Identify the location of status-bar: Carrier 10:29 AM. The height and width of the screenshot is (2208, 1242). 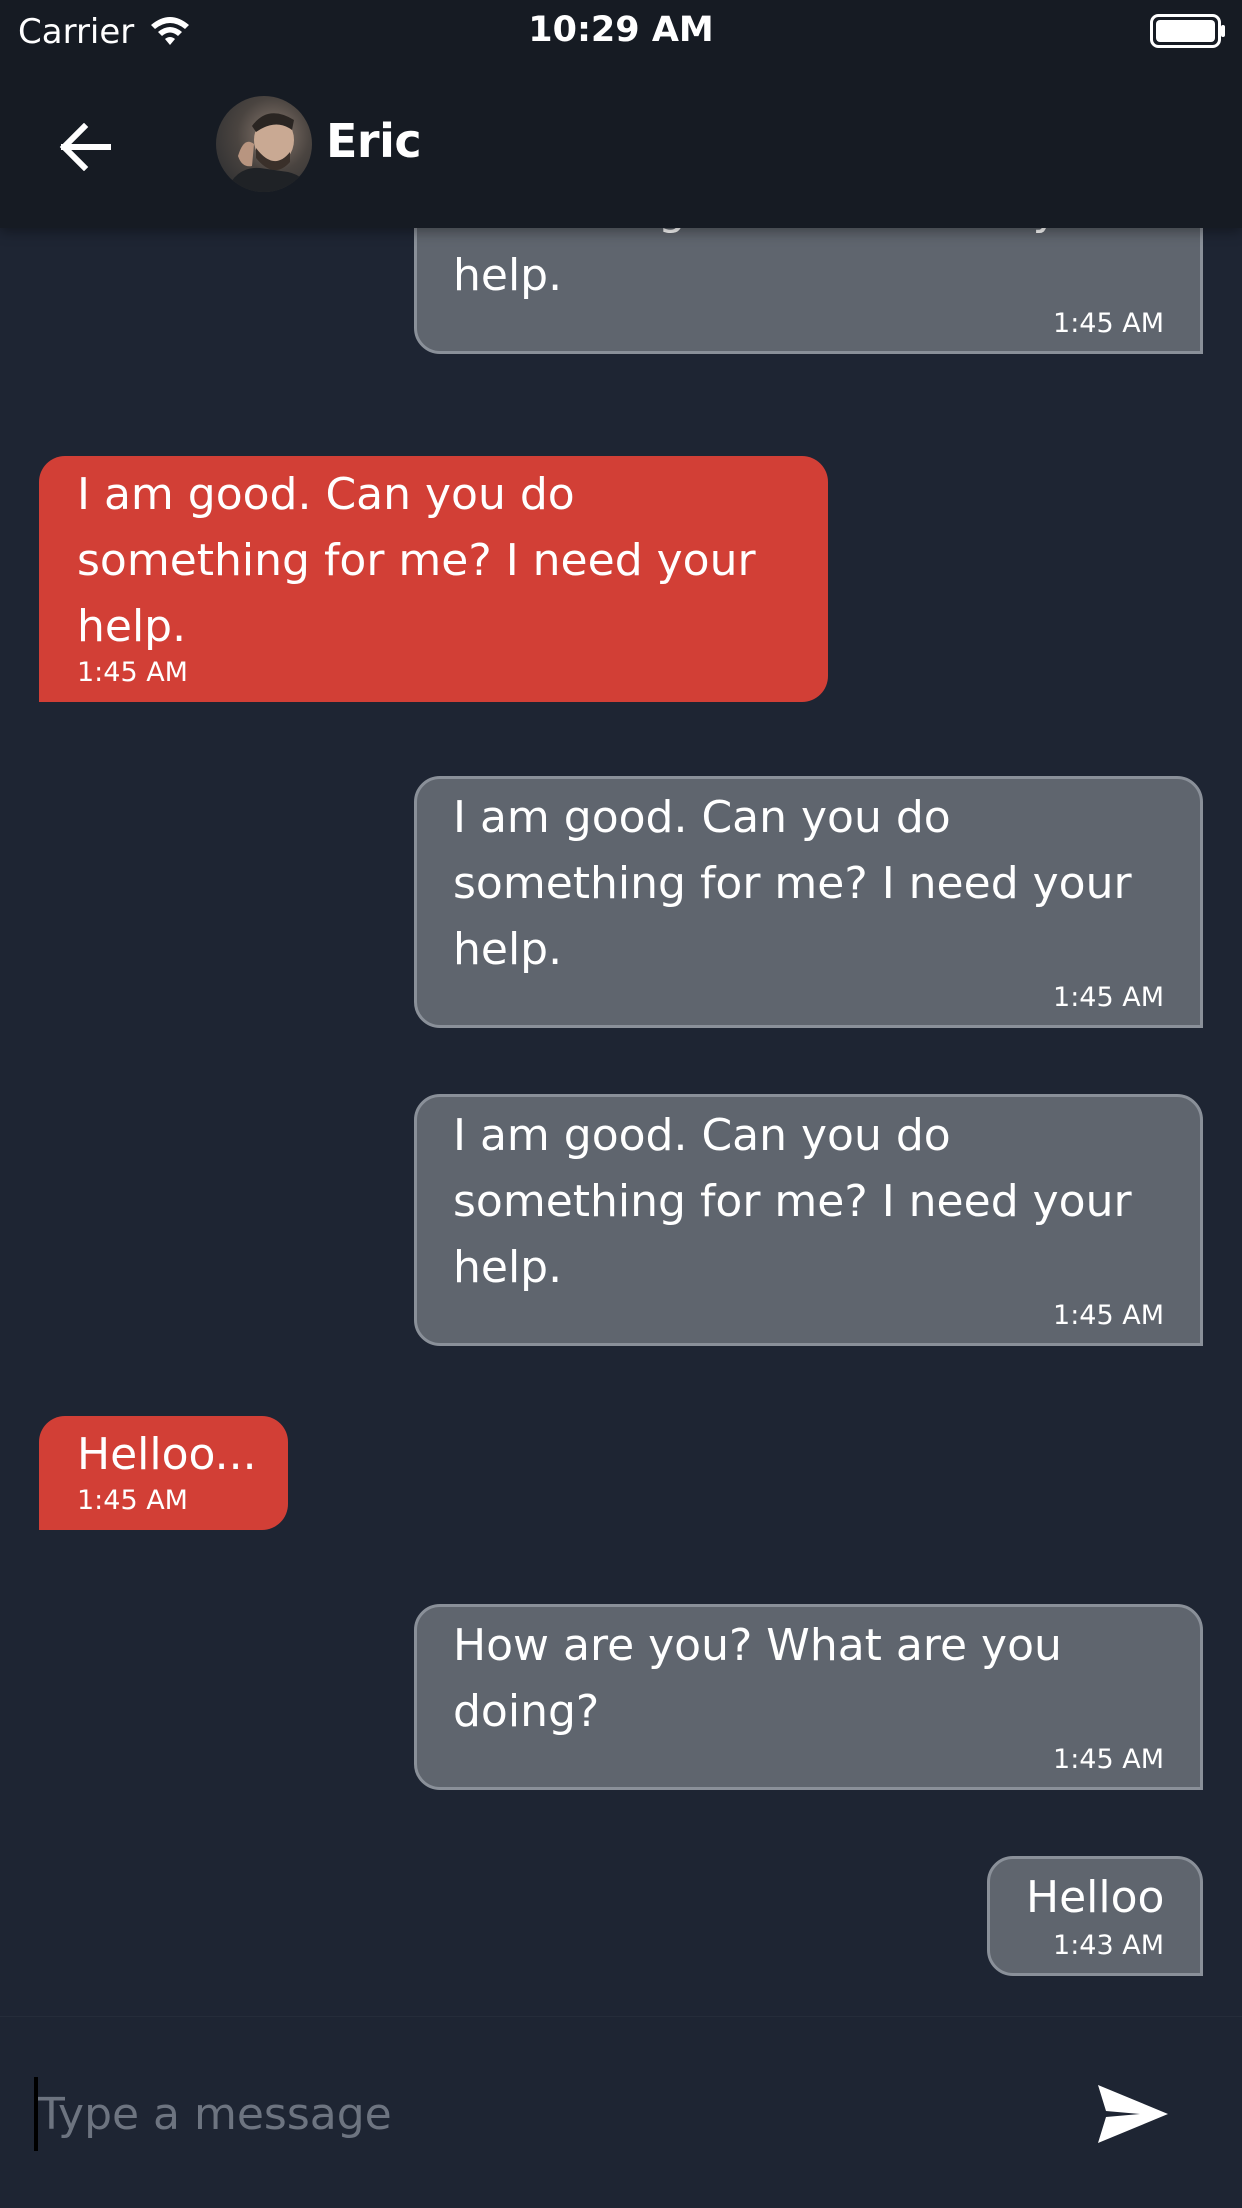
(621, 31).